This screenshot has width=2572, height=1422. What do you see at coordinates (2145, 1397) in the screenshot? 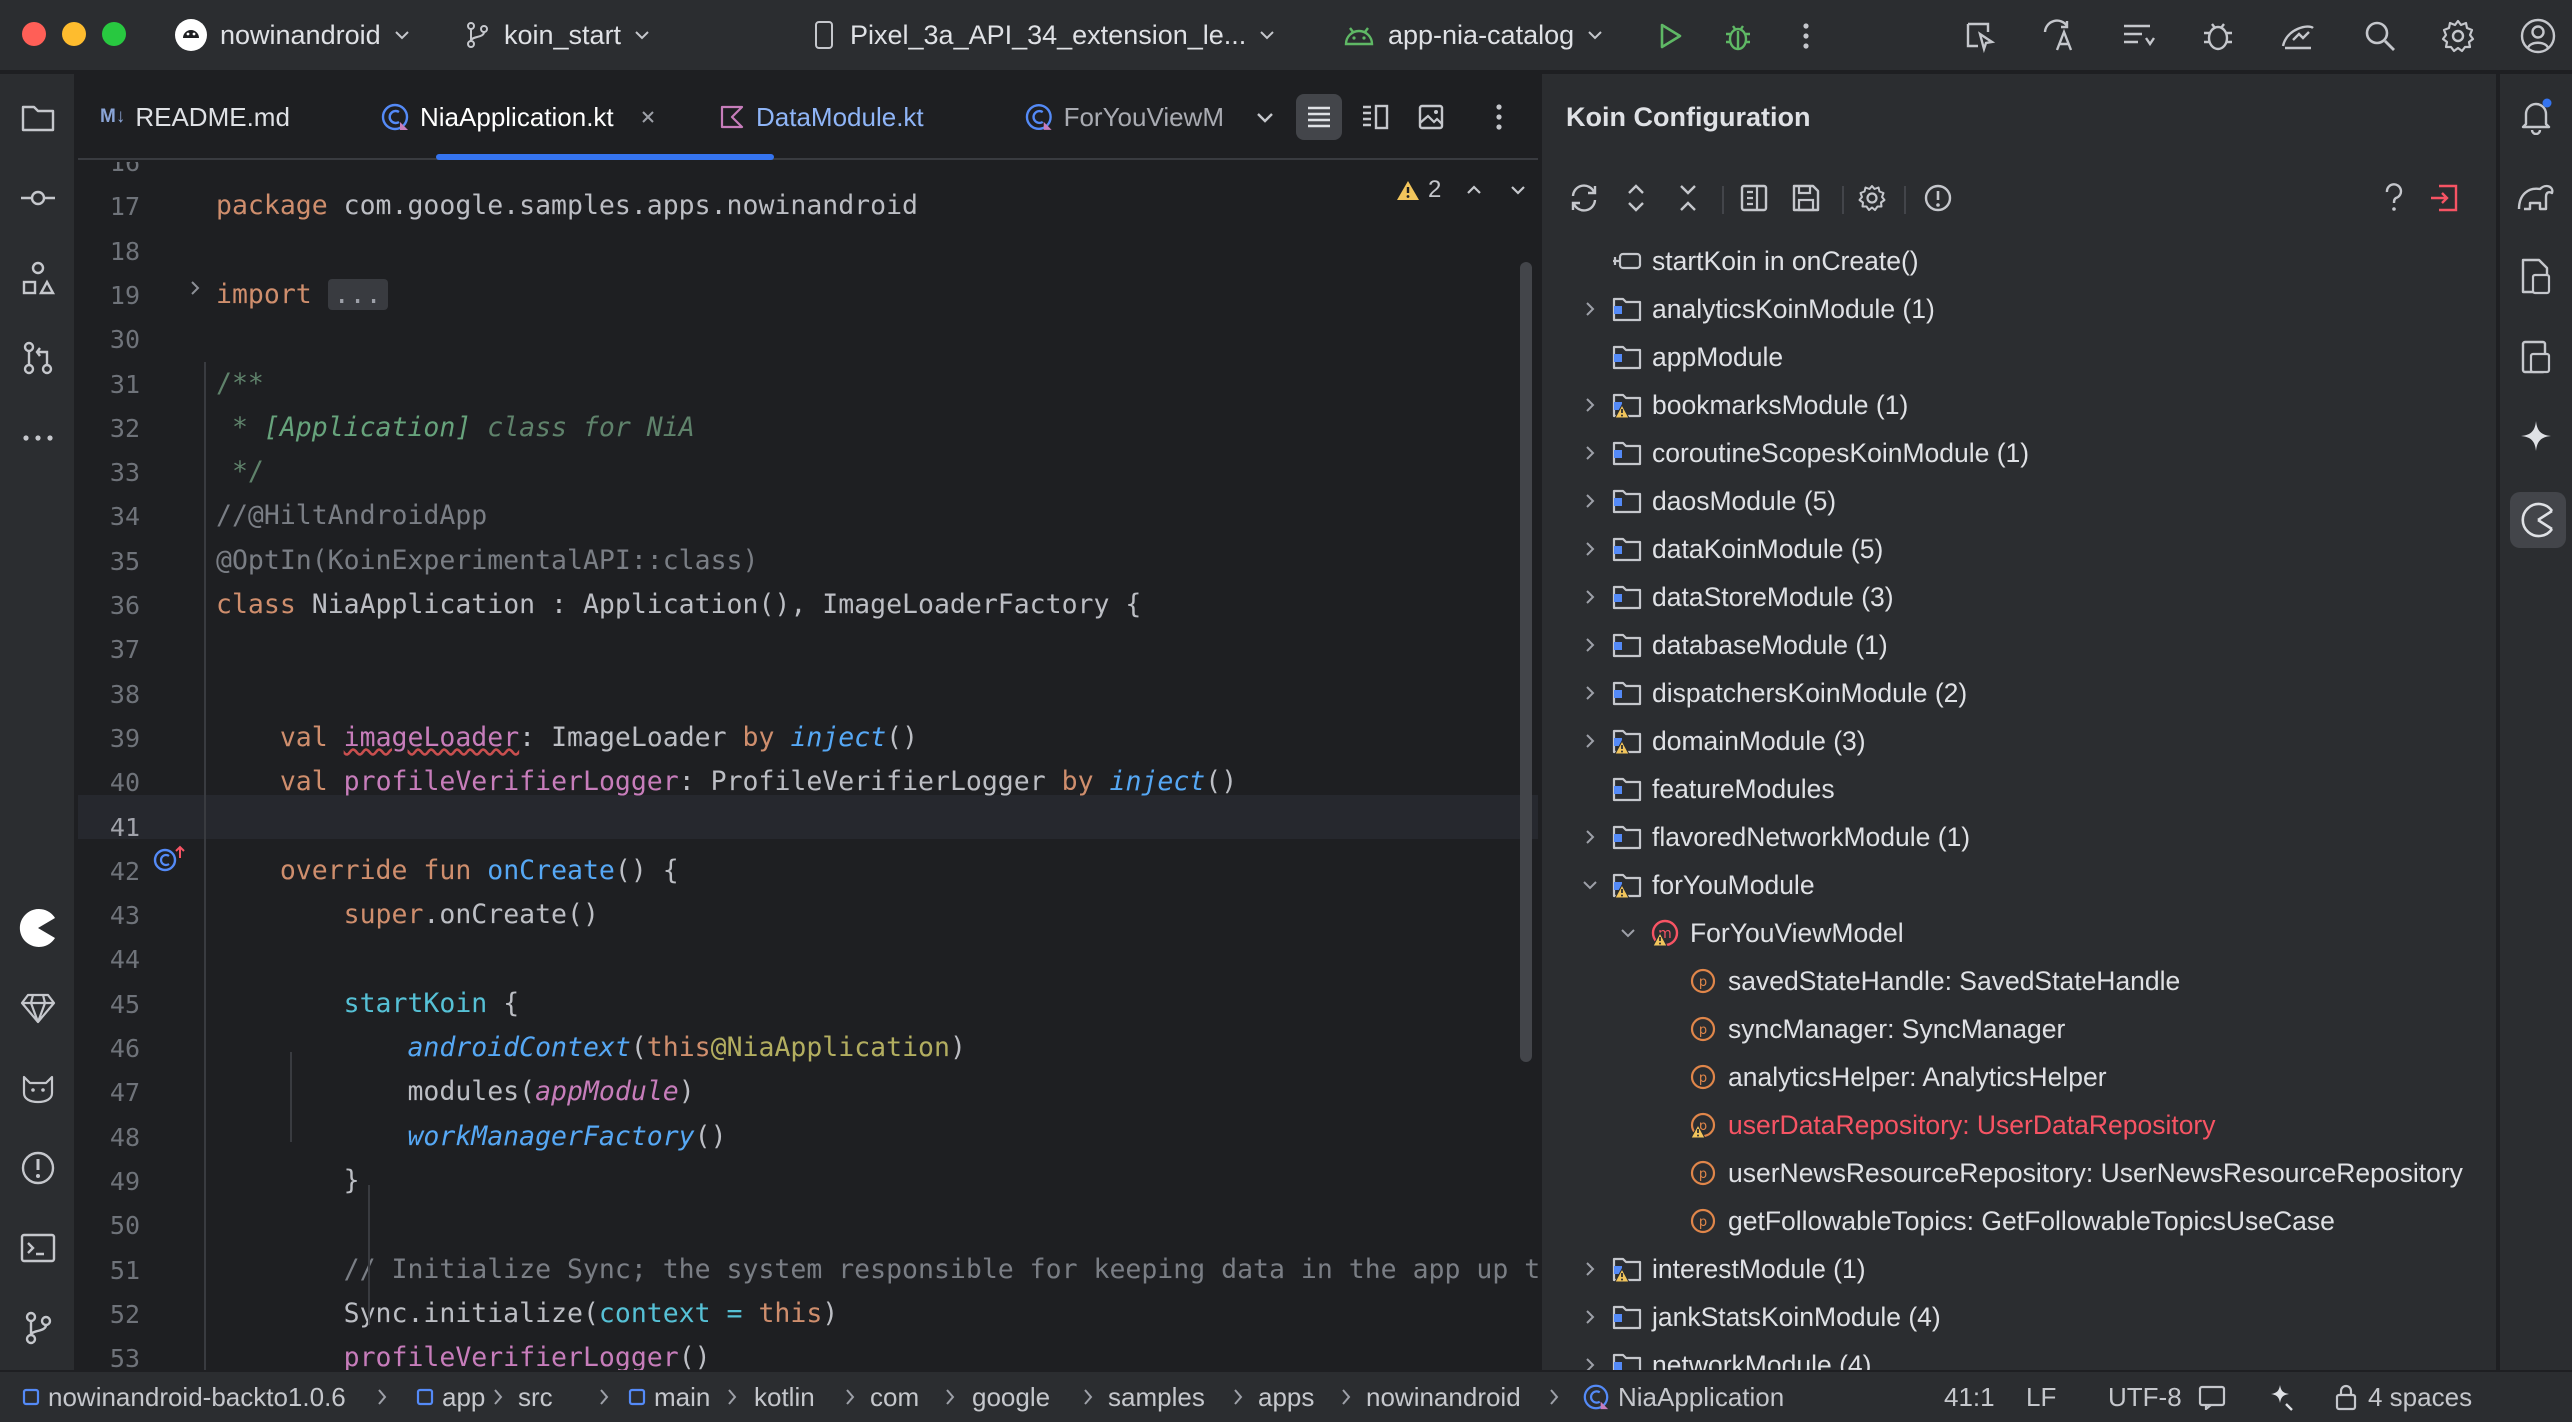
I see `file-encoding: UTF-8` at bounding box center [2145, 1397].